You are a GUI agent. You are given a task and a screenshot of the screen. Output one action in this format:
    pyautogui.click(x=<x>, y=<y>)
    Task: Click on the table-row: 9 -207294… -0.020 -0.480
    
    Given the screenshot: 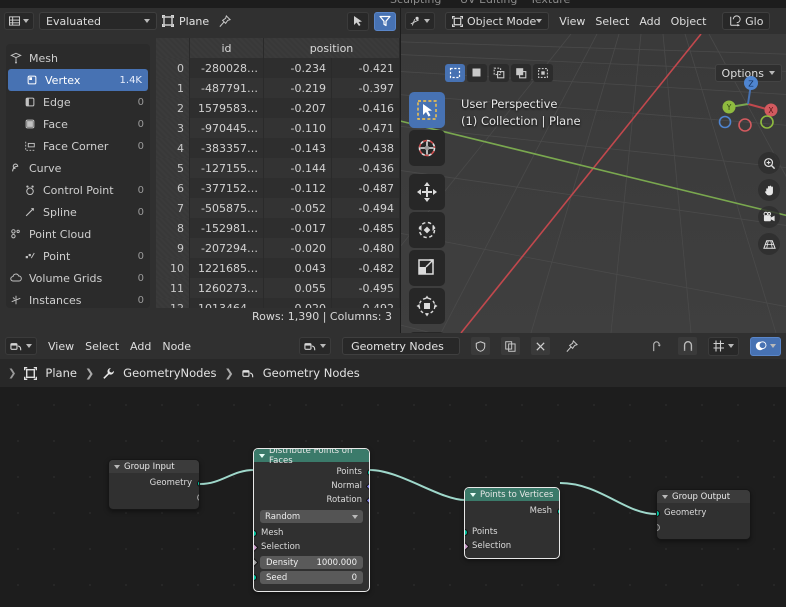 What is the action you would take?
    pyautogui.click(x=278, y=248)
    